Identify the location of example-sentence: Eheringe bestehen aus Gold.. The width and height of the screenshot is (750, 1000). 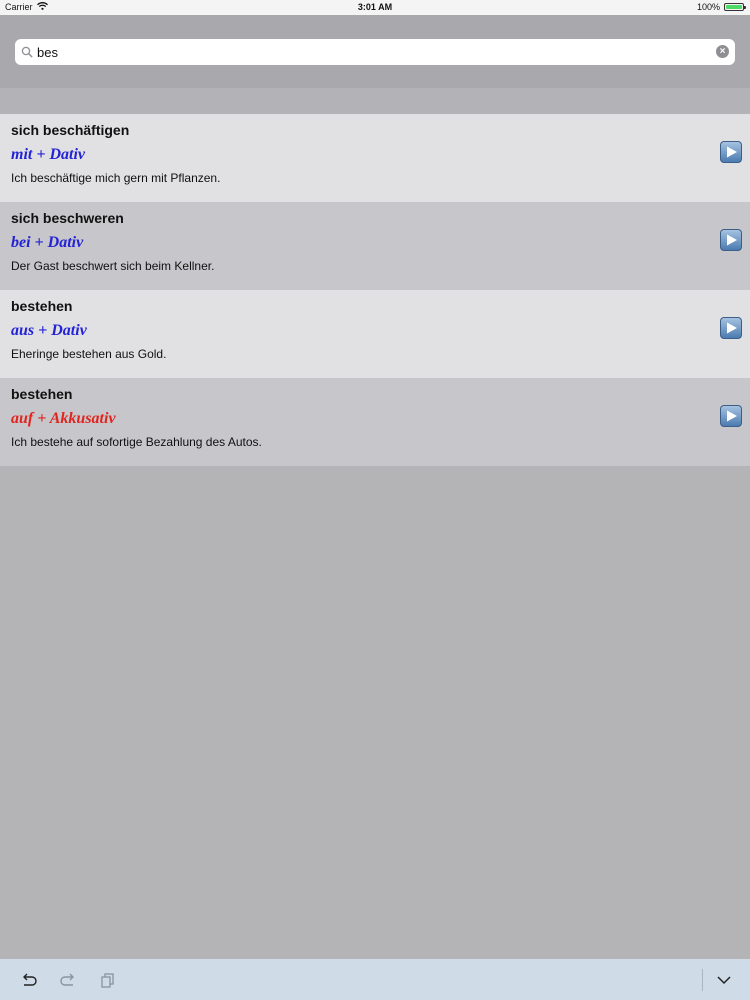
(89, 354).